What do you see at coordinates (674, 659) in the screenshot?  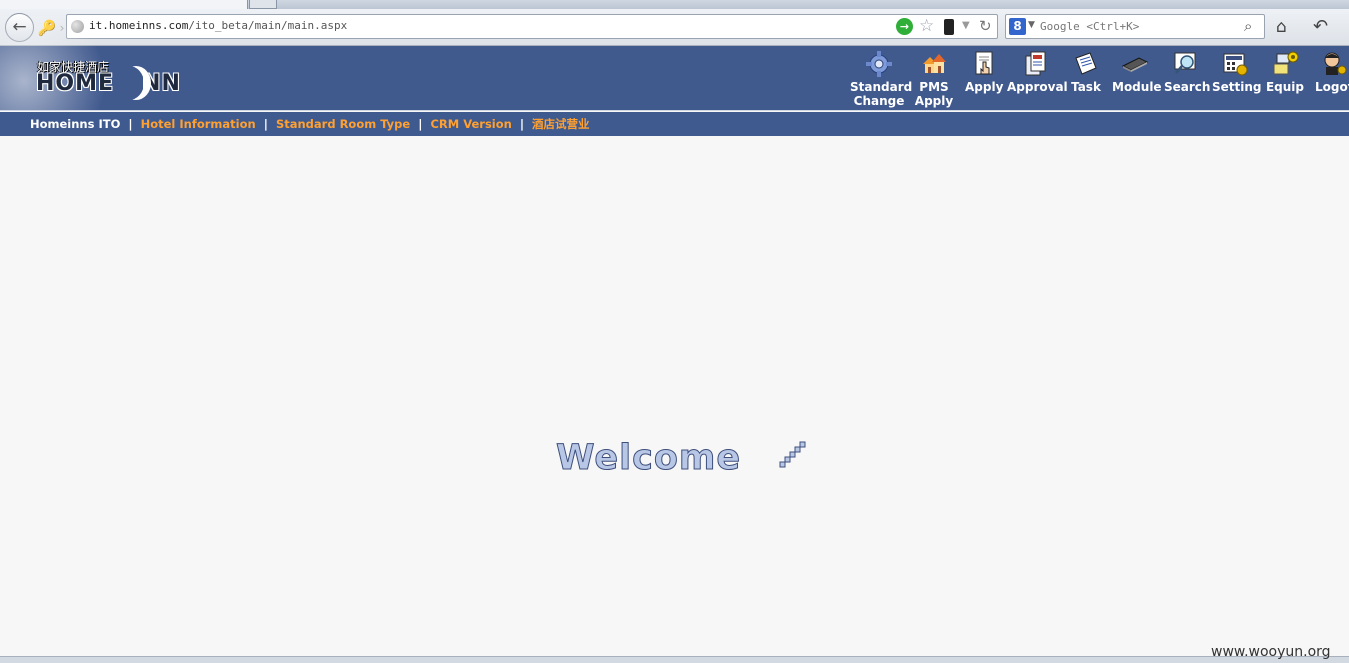 I see `browser-status-bar` at bounding box center [674, 659].